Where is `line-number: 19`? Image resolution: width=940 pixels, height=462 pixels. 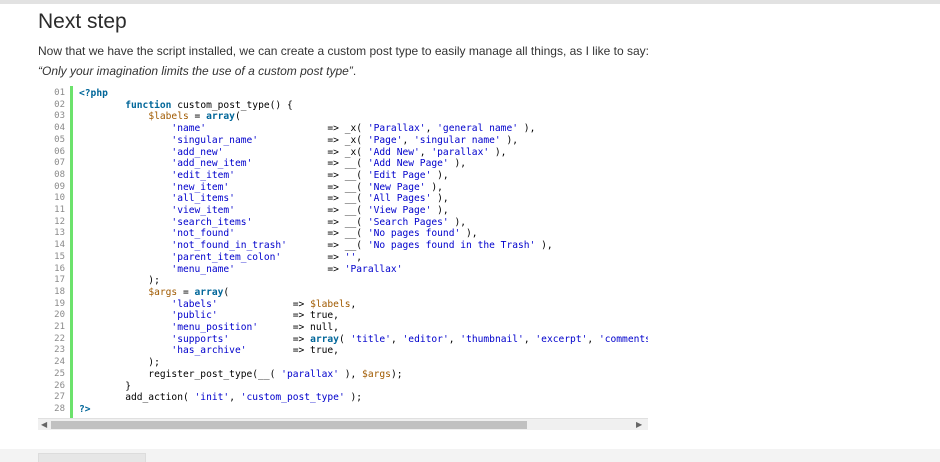 line-number: 19 is located at coordinates (59, 303).